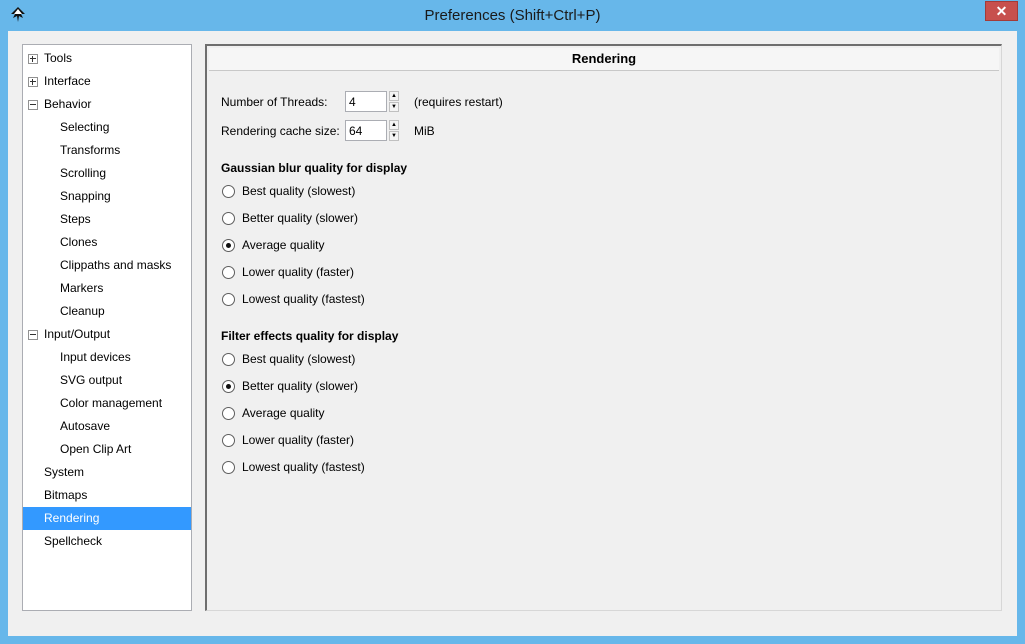  I want to click on tree-item-label: Clones, so click(79, 242).